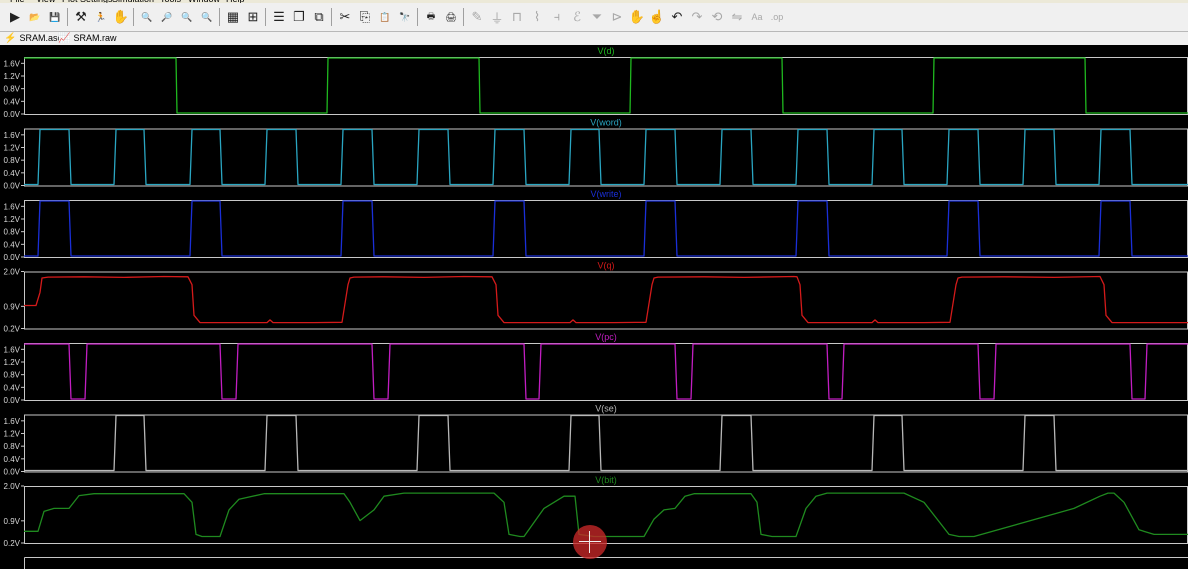 The width and height of the screenshot is (1188, 569). Describe the element at coordinates (12, 306) in the screenshot. I see `y-tick-label-vq: 0.9V` at that location.